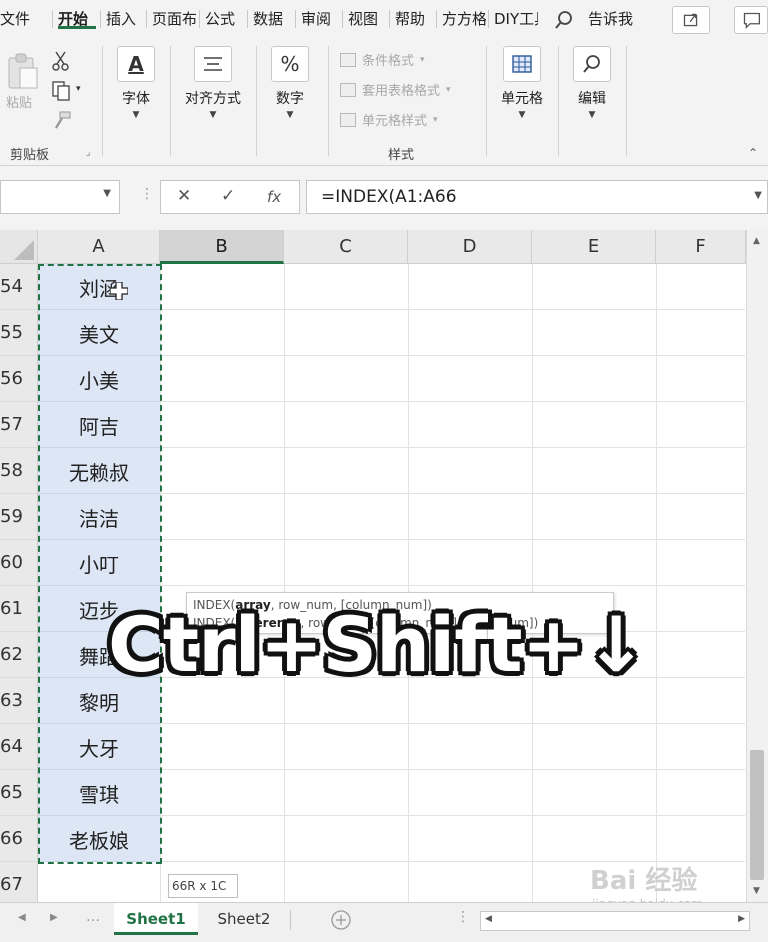  I want to click on sheet-tab-sheet2: Sheet2, so click(244, 919).